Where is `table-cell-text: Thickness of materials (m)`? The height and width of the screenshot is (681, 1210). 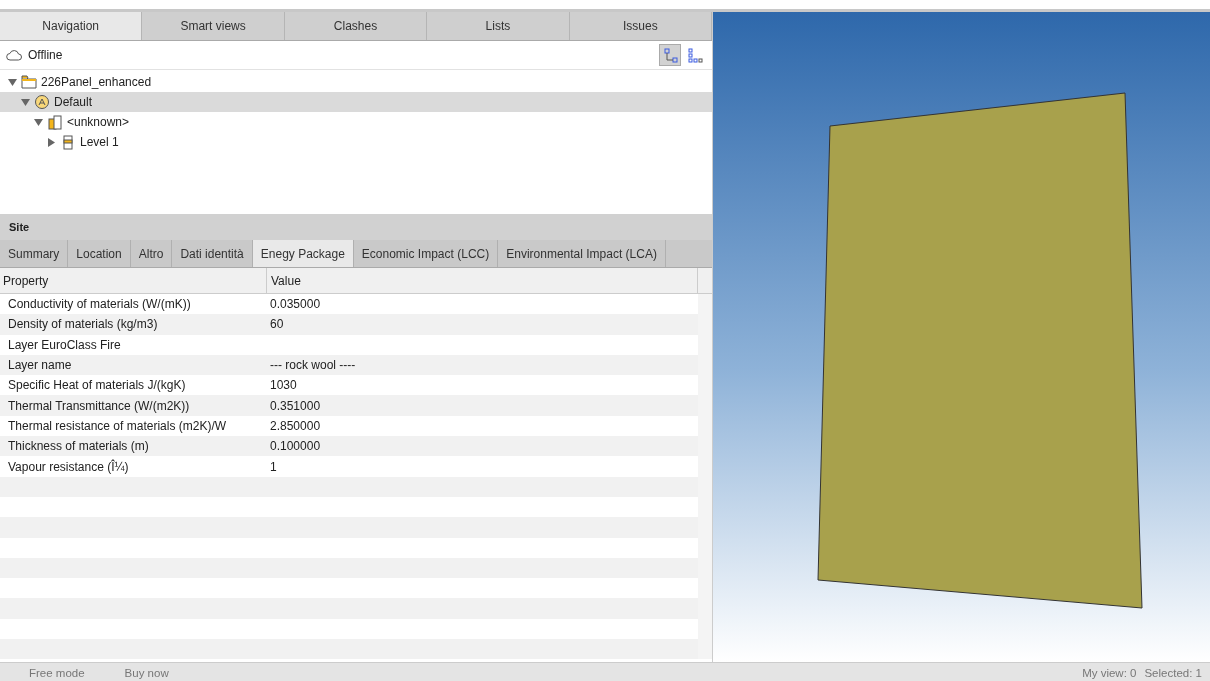
table-cell-text: Thickness of materials (m) is located at coordinates (78, 446).